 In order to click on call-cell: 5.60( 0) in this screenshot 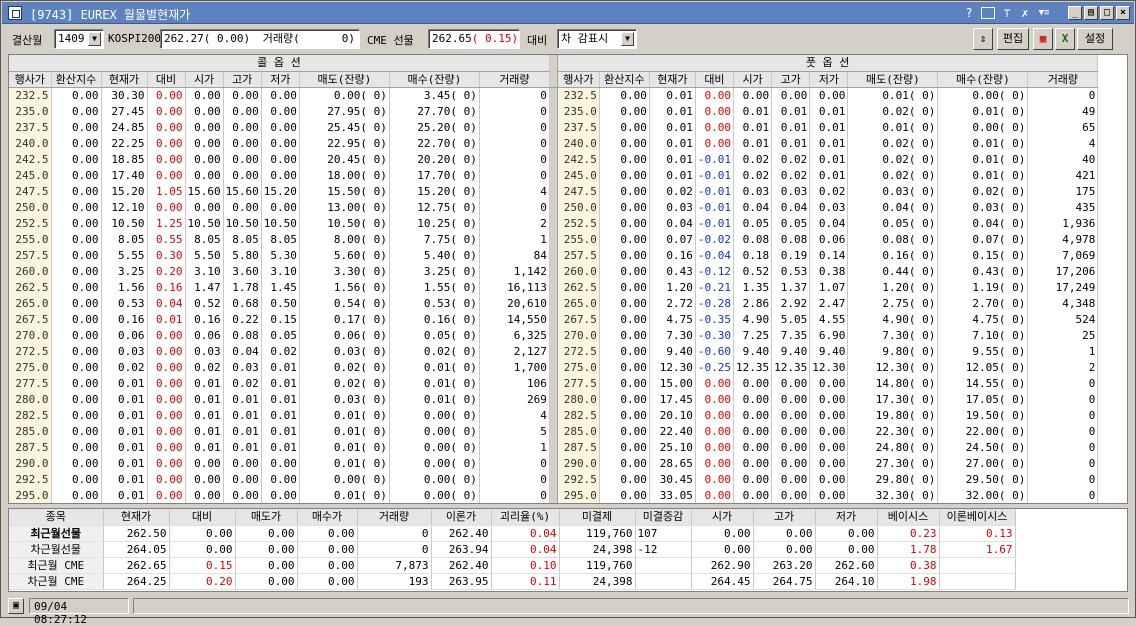, I will do `click(344, 255)`.